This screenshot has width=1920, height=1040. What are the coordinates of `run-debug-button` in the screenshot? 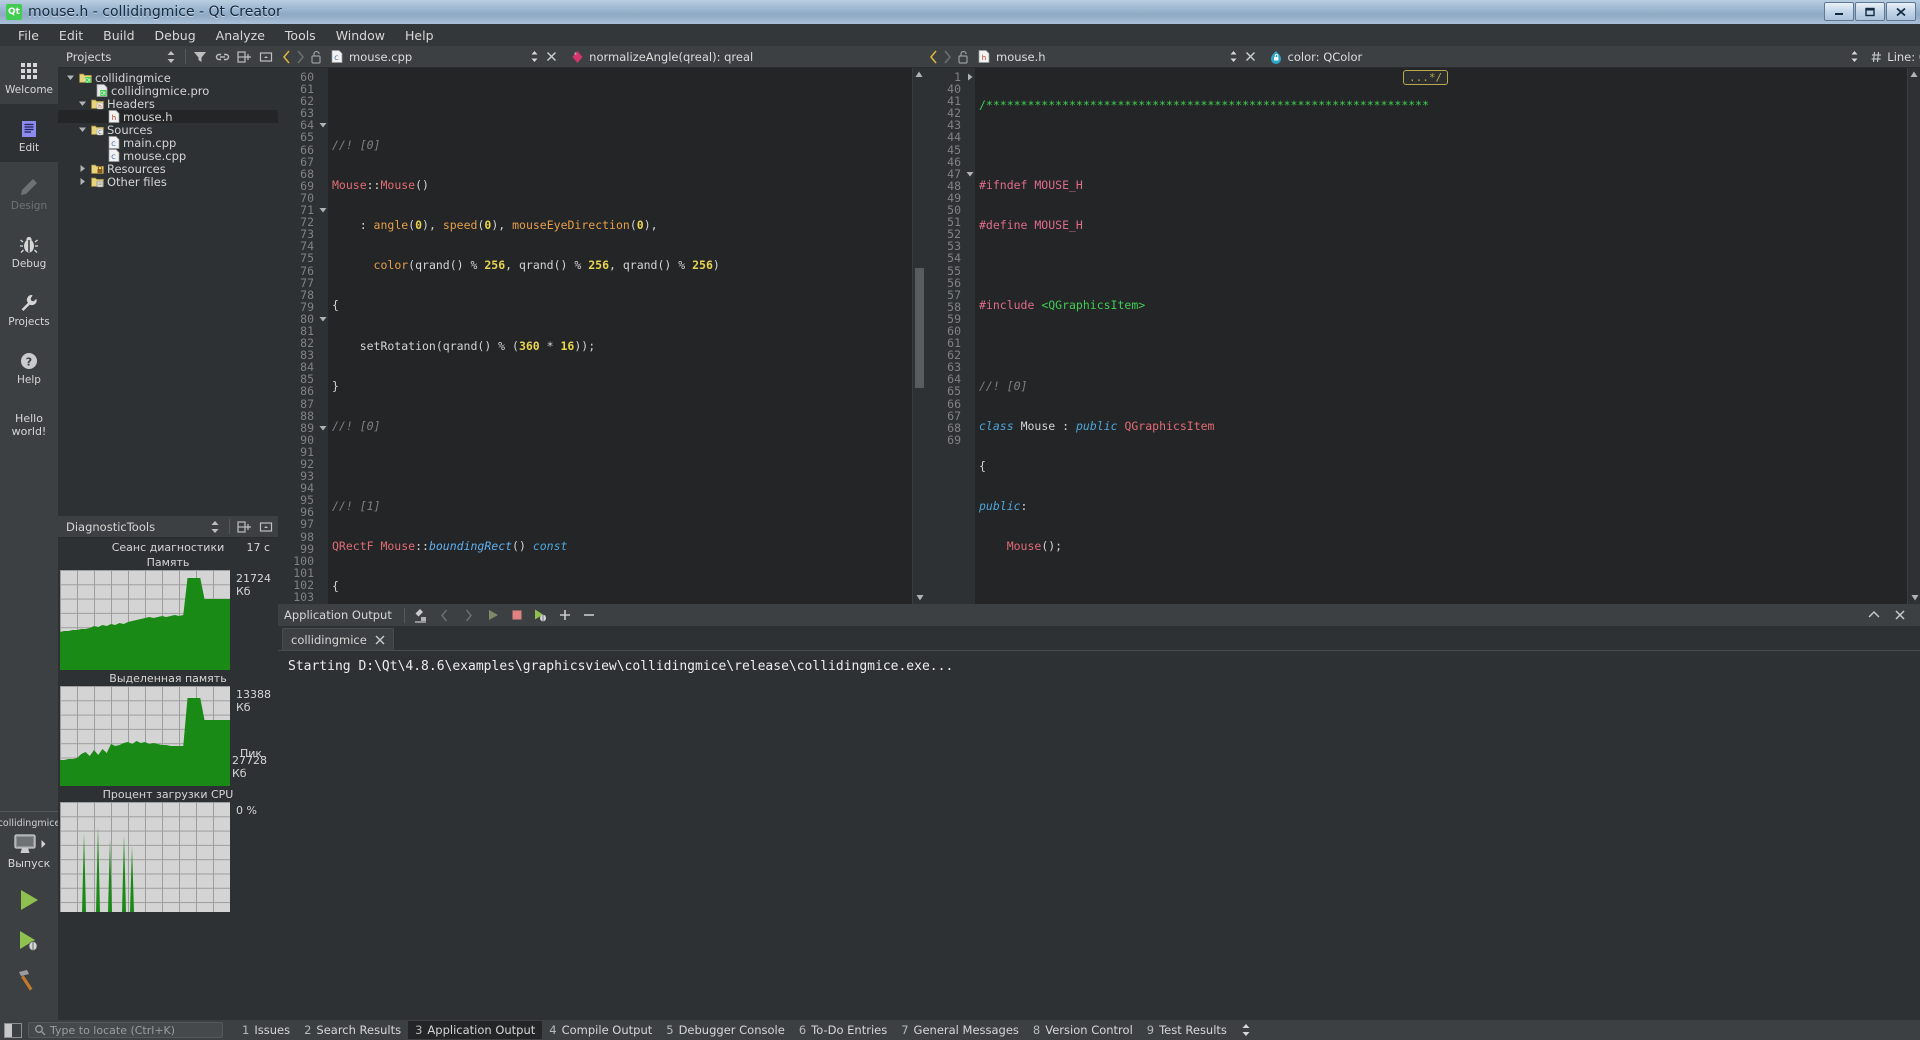 It's located at (29, 940).